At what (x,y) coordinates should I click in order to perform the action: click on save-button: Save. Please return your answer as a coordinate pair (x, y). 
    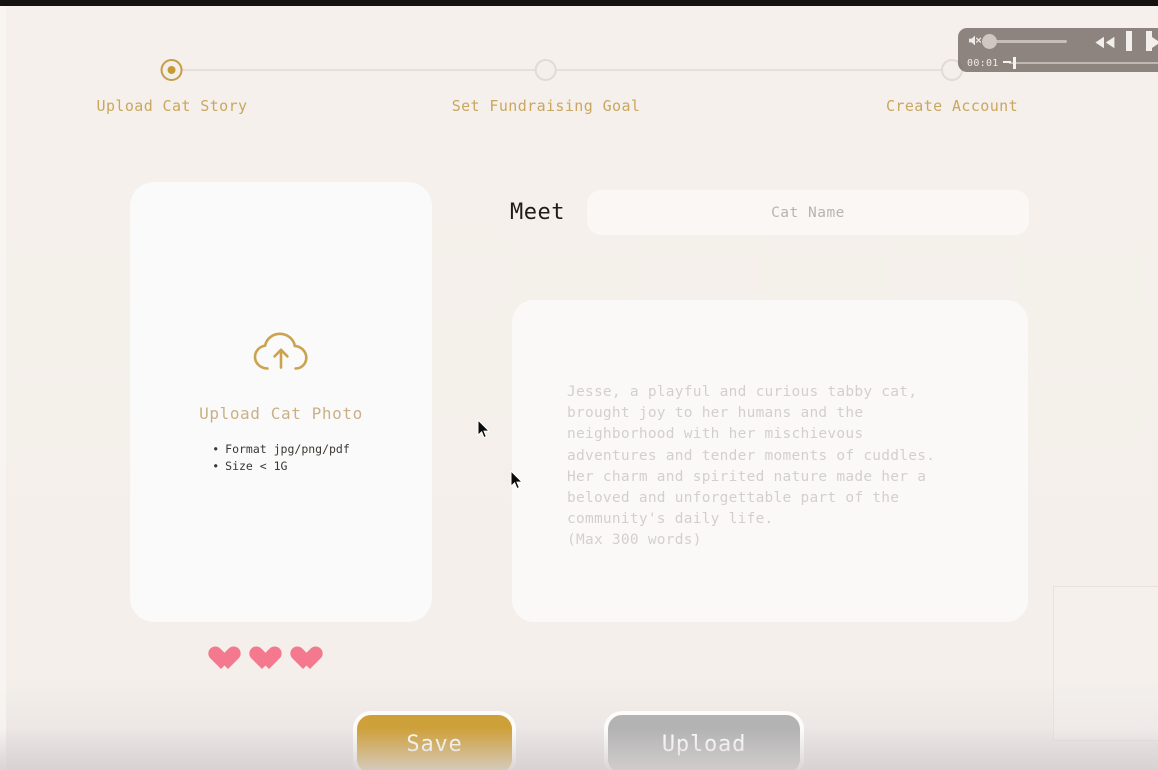
    Looking at the image, I should click on (434, 740).